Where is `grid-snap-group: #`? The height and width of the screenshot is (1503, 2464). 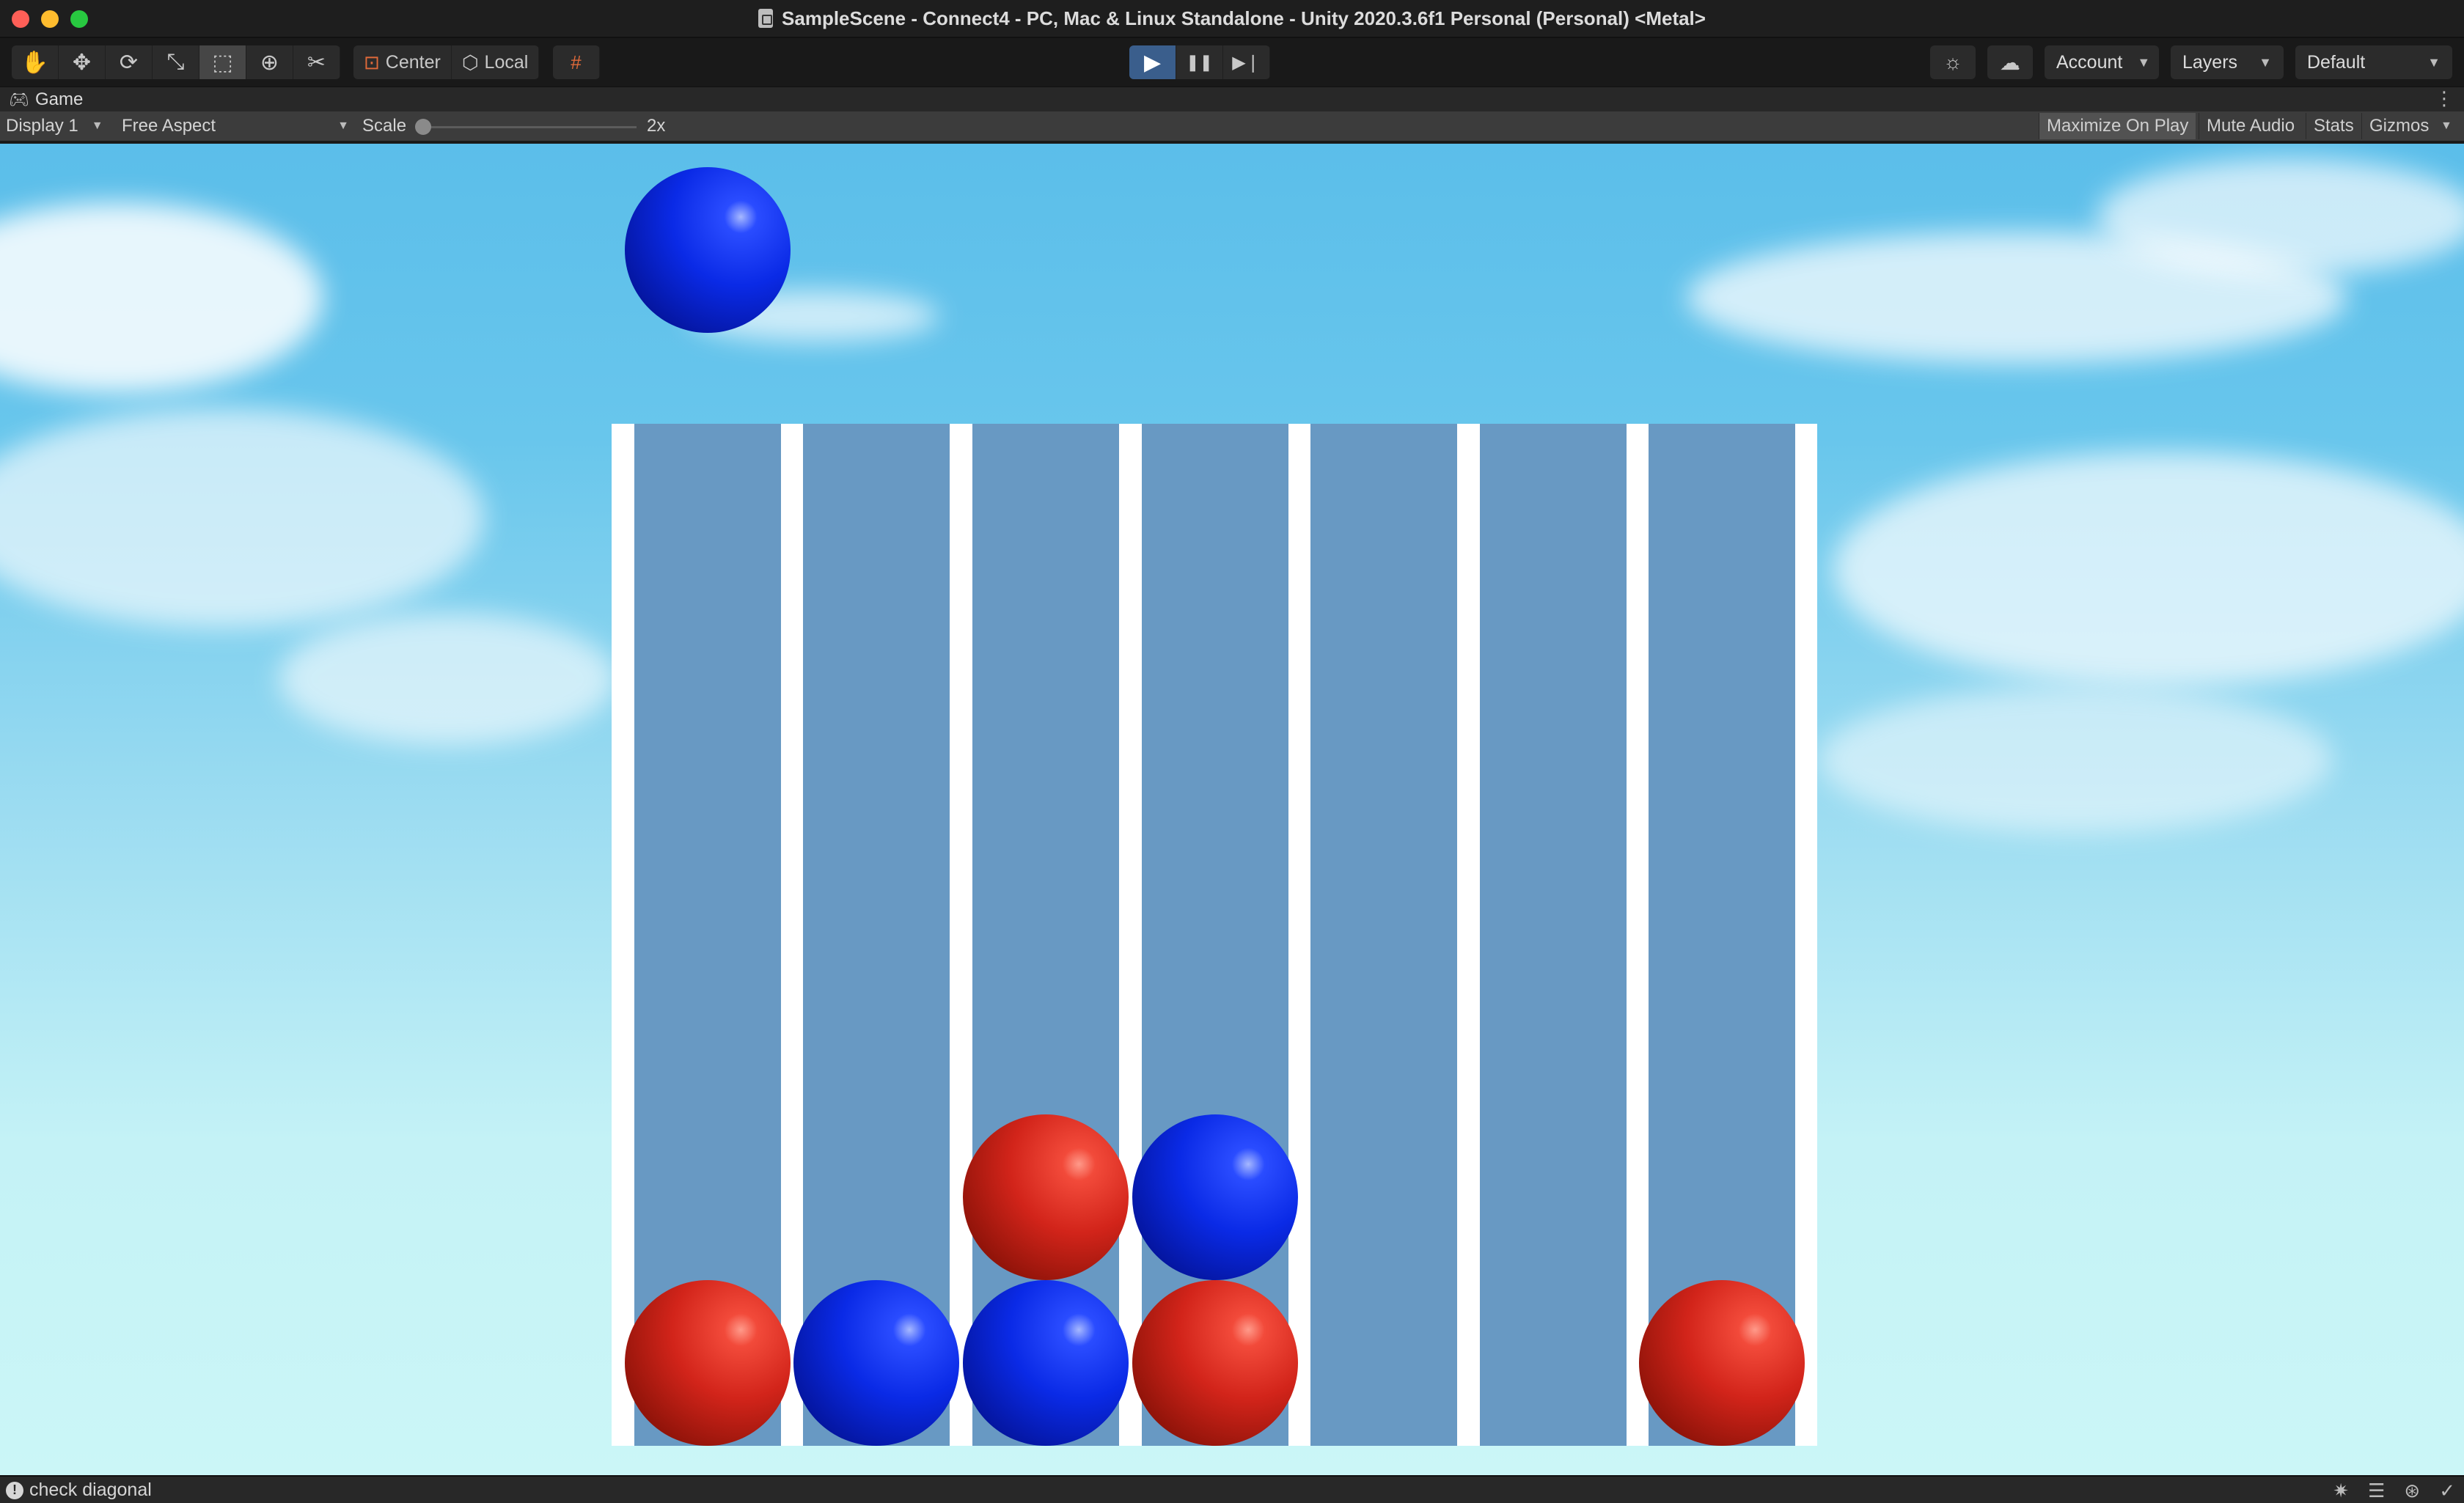 grid-snap-group: # is located at coordinates (576, 62).